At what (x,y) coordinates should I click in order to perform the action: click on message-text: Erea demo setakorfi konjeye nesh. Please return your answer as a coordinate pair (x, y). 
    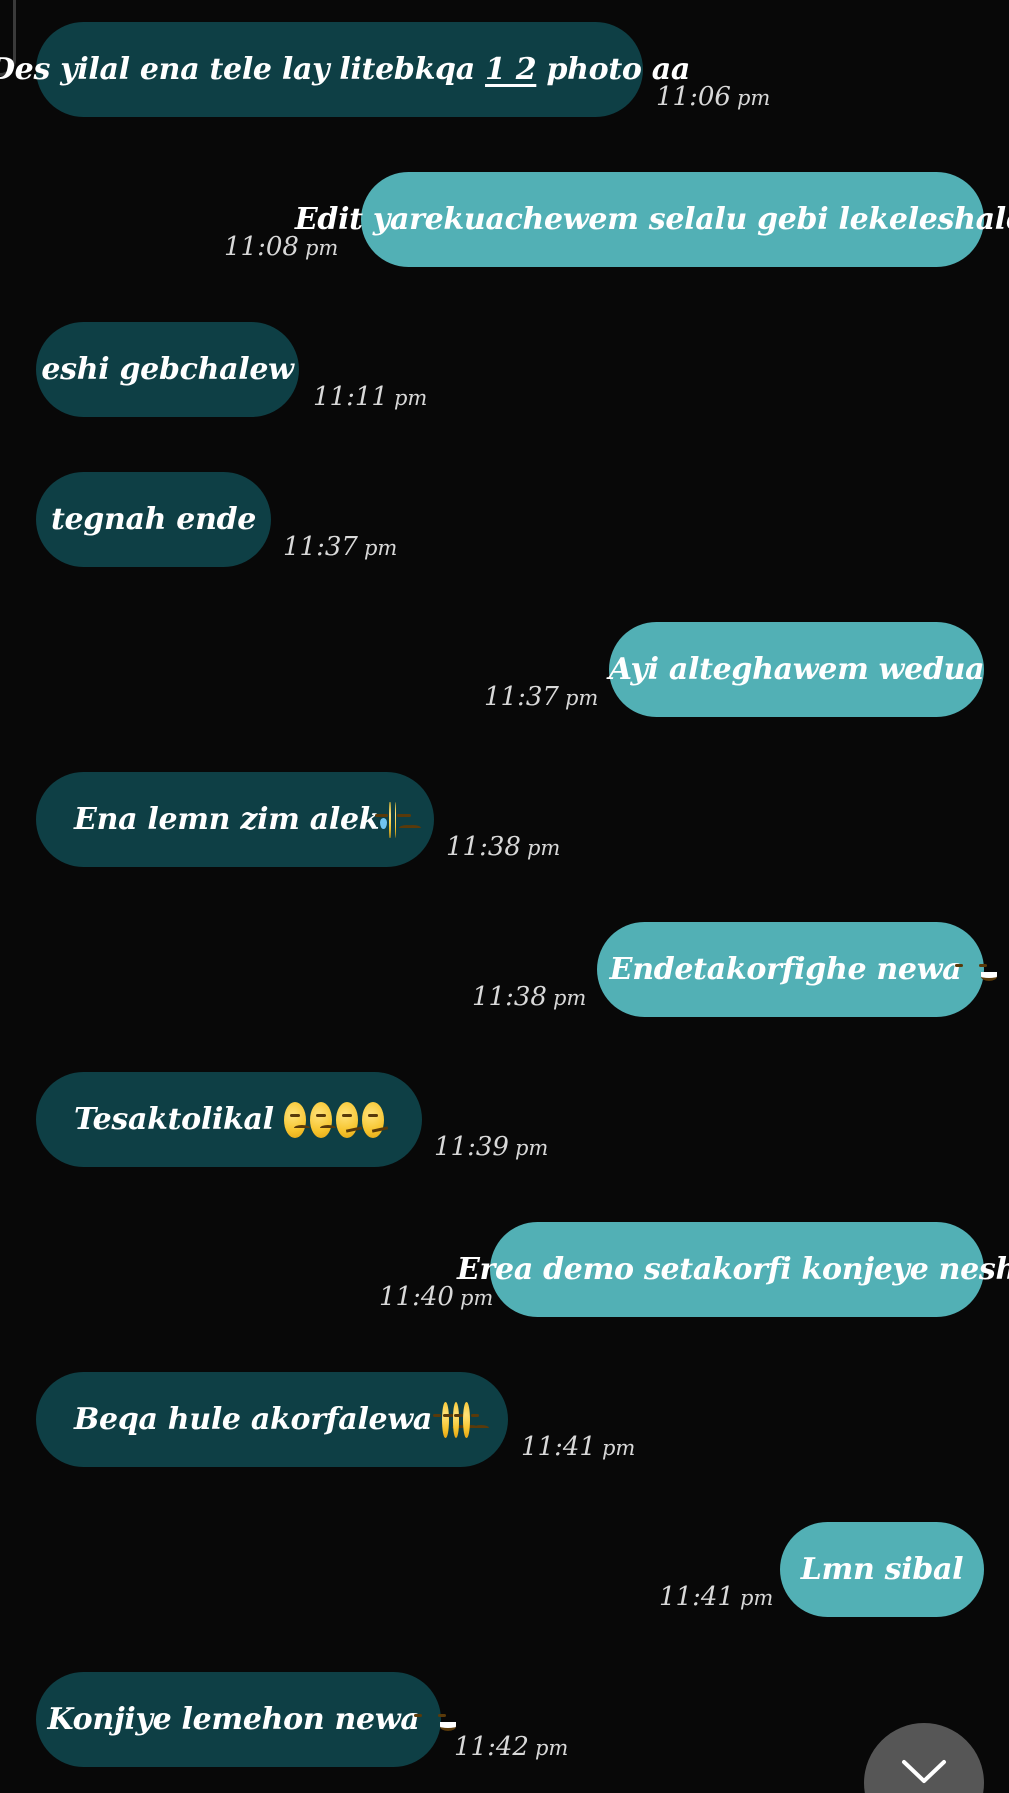
    Looking at the image, I should click on (732, 1269).